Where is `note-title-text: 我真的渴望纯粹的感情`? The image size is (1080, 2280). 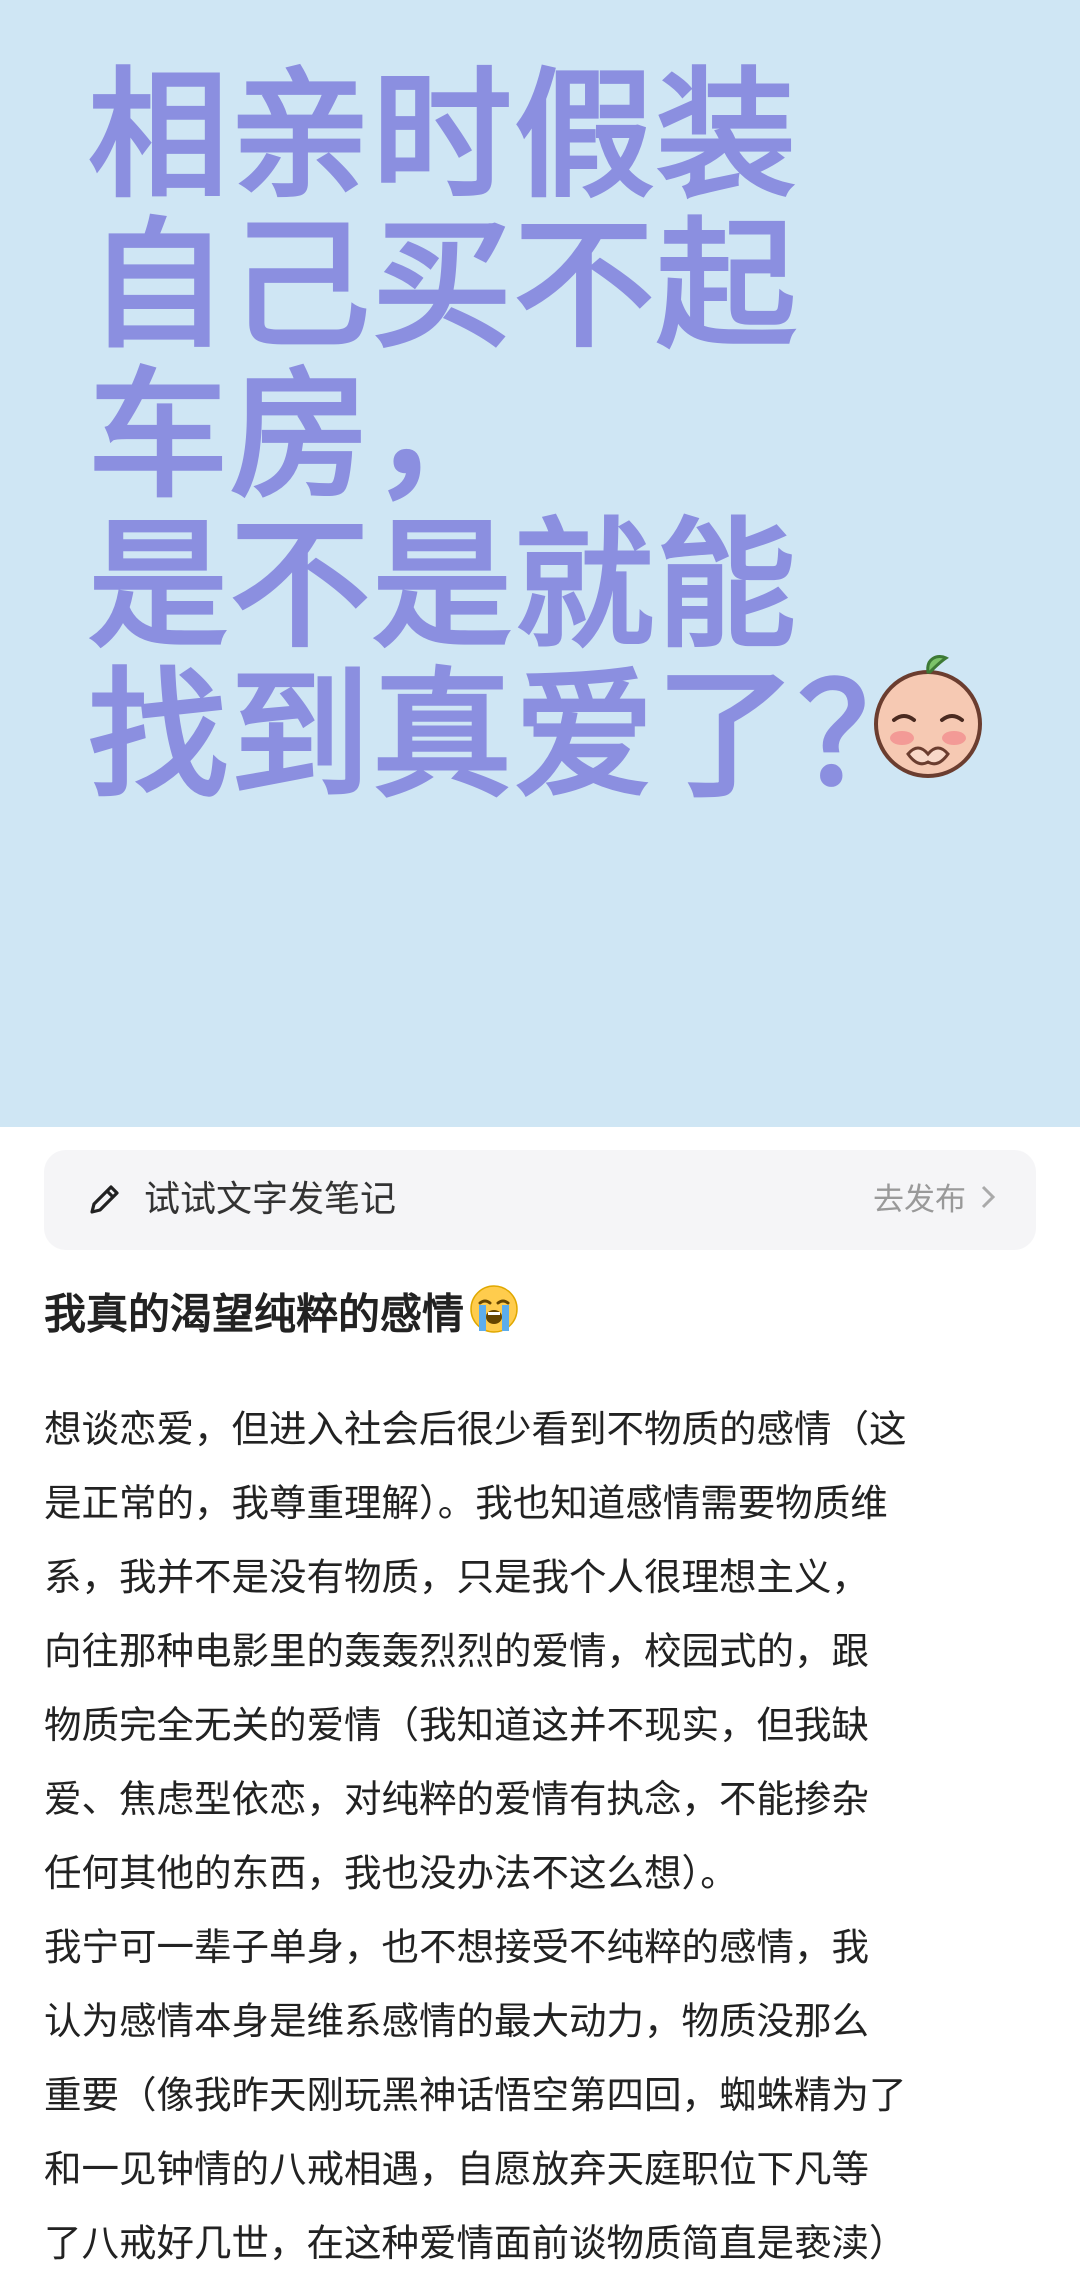 note-title-text: 我真的渴望纯粹的感情 is located at coordinates (254, 1314).